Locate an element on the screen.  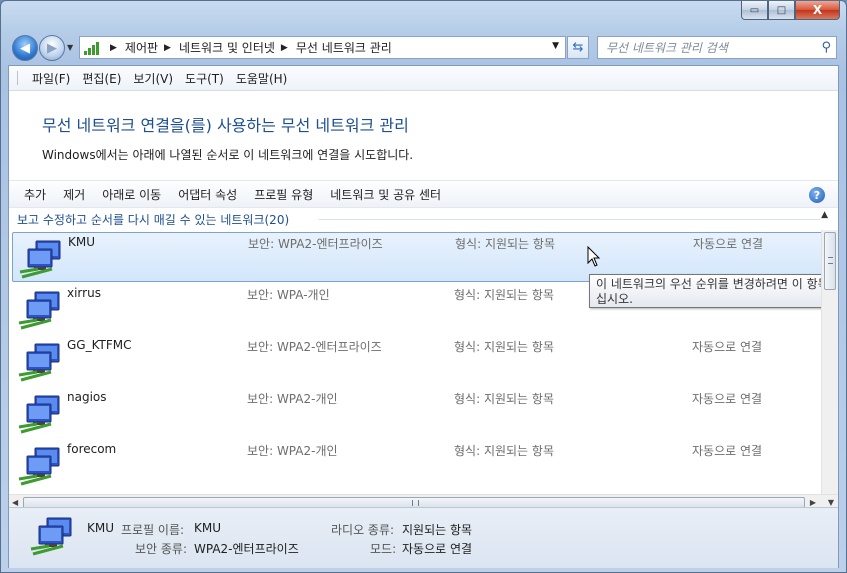
network-group-header: 보고 수정하고 순서를 다시 매길 수 있는 네트워크(20) ▲ is located at coordinates (423, 219).